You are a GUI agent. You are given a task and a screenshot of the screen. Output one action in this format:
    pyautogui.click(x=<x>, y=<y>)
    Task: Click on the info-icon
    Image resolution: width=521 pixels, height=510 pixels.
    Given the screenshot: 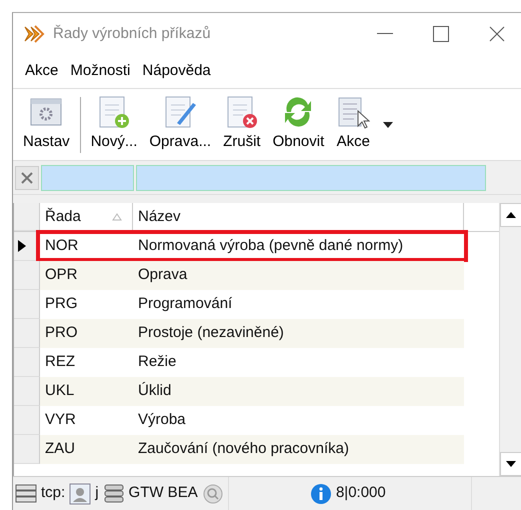 What is the action you would take?
    pyautogui.click(x=321, y=493)
    